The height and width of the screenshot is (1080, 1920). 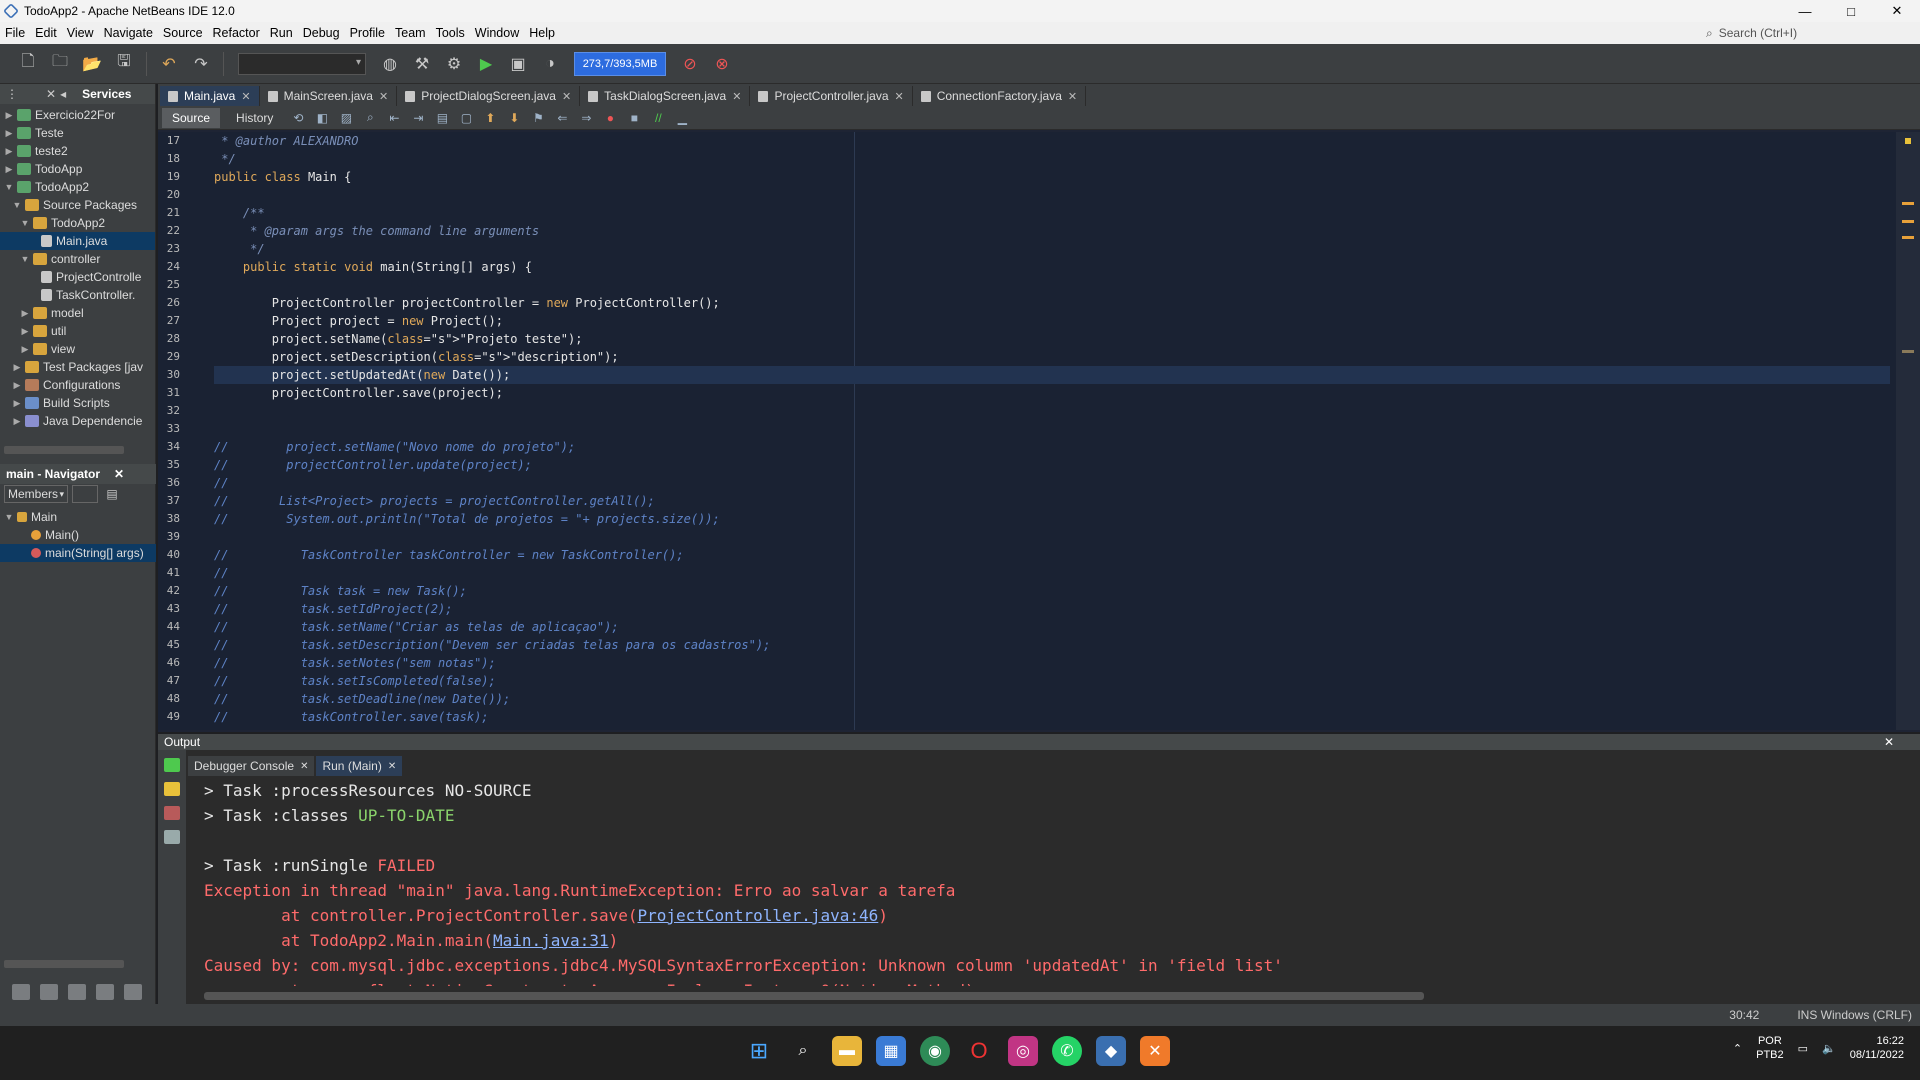 I want to click on store-icon: ▦, so click(x=891, y=1051).